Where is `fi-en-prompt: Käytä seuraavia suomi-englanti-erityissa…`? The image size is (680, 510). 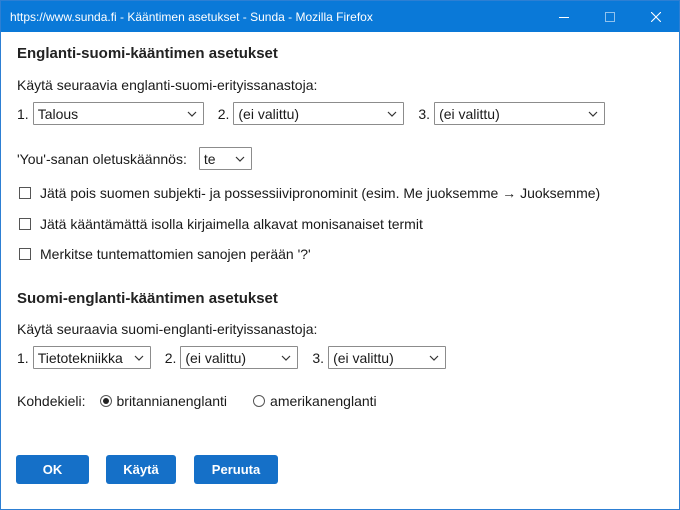
fi-en-prompt: Käytä seuraavia suomi-englanti-erityissa… is located at coordinates (167, 329).